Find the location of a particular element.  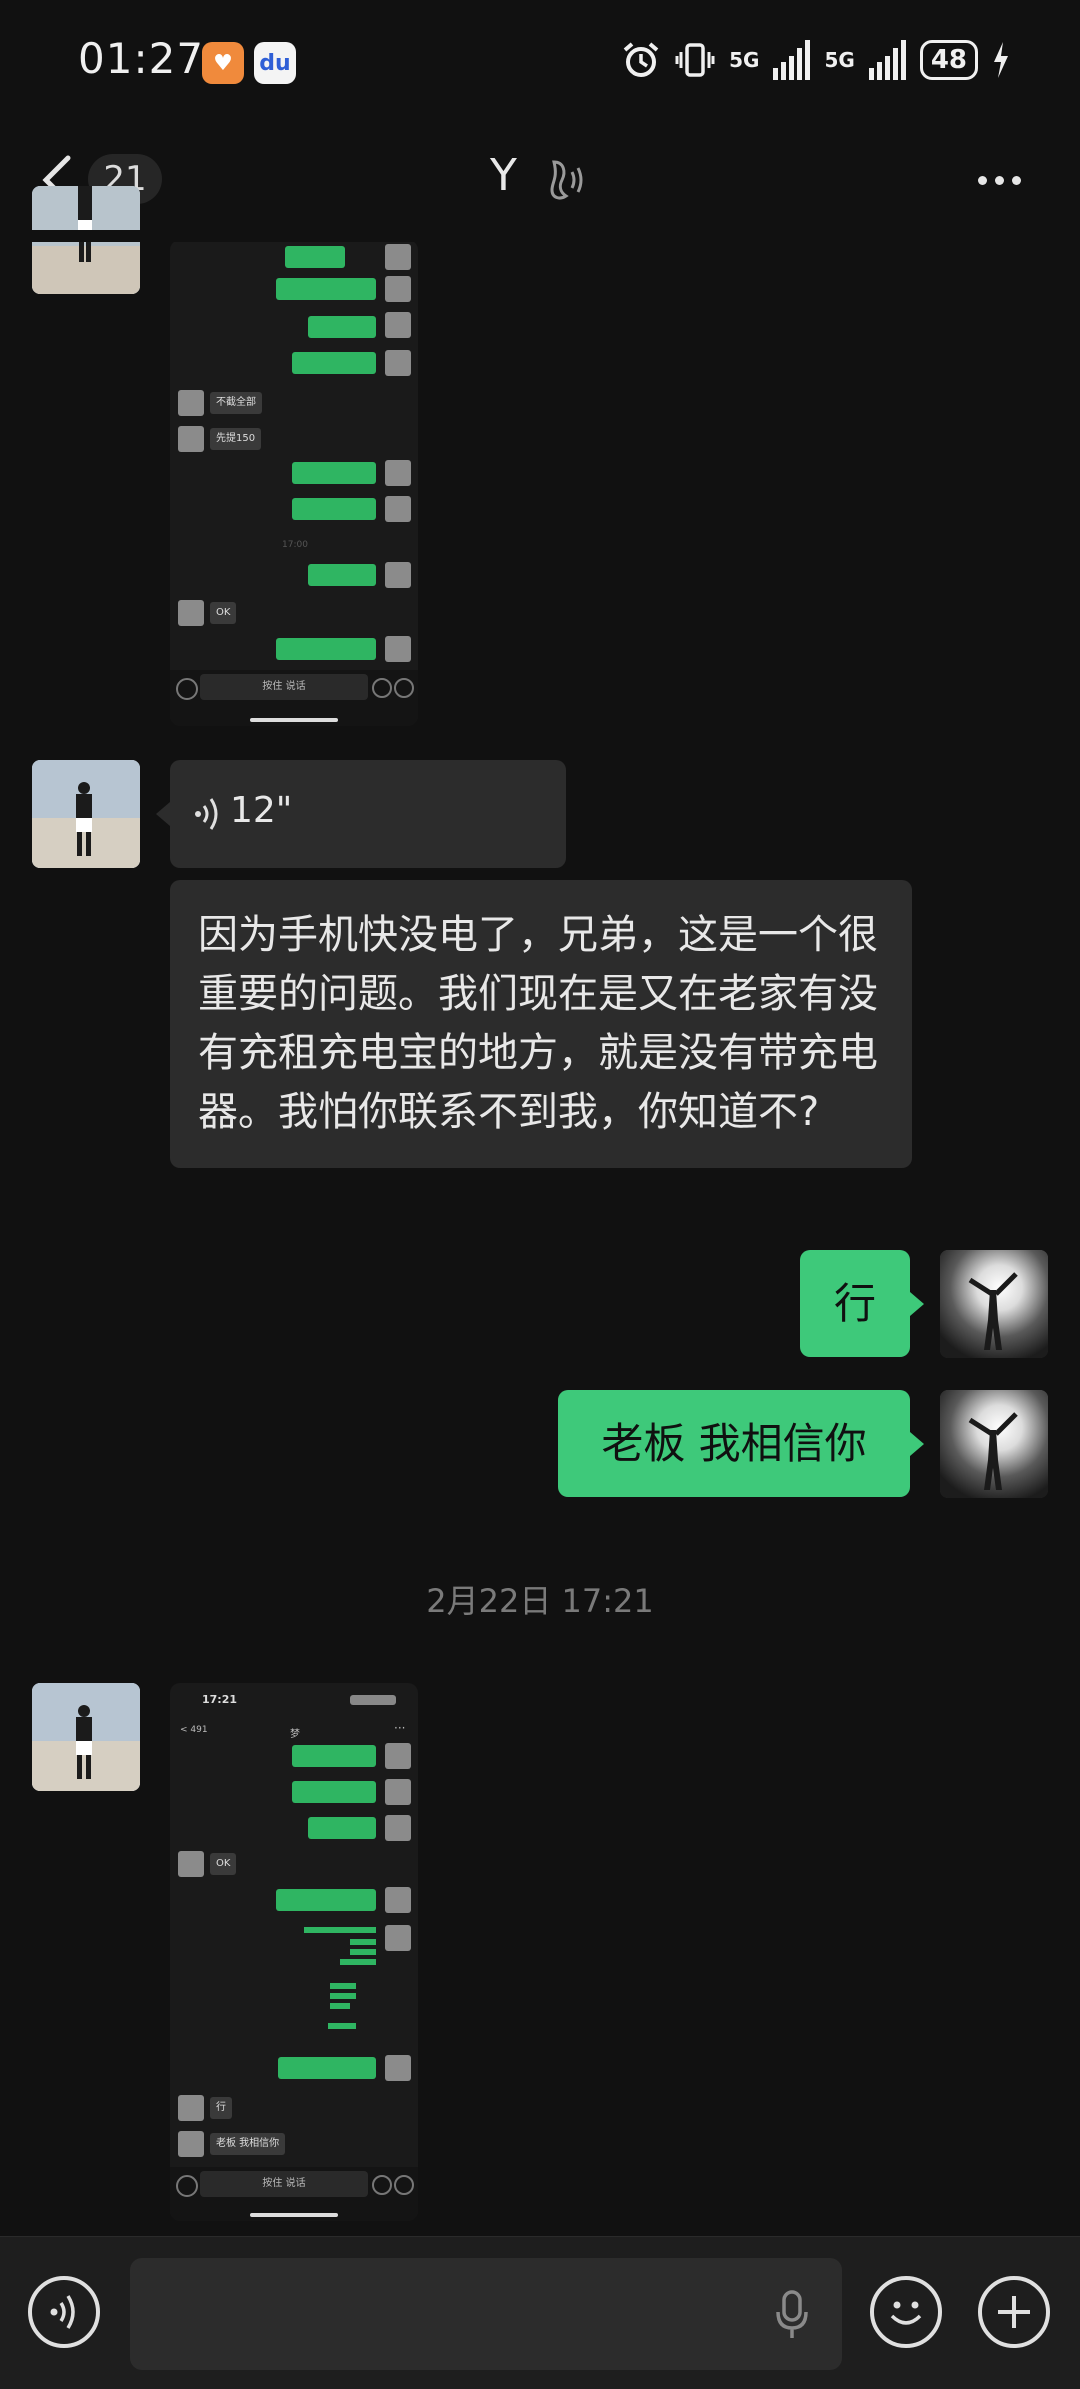

voice-wave-icon is located at coordinates (206, 814).